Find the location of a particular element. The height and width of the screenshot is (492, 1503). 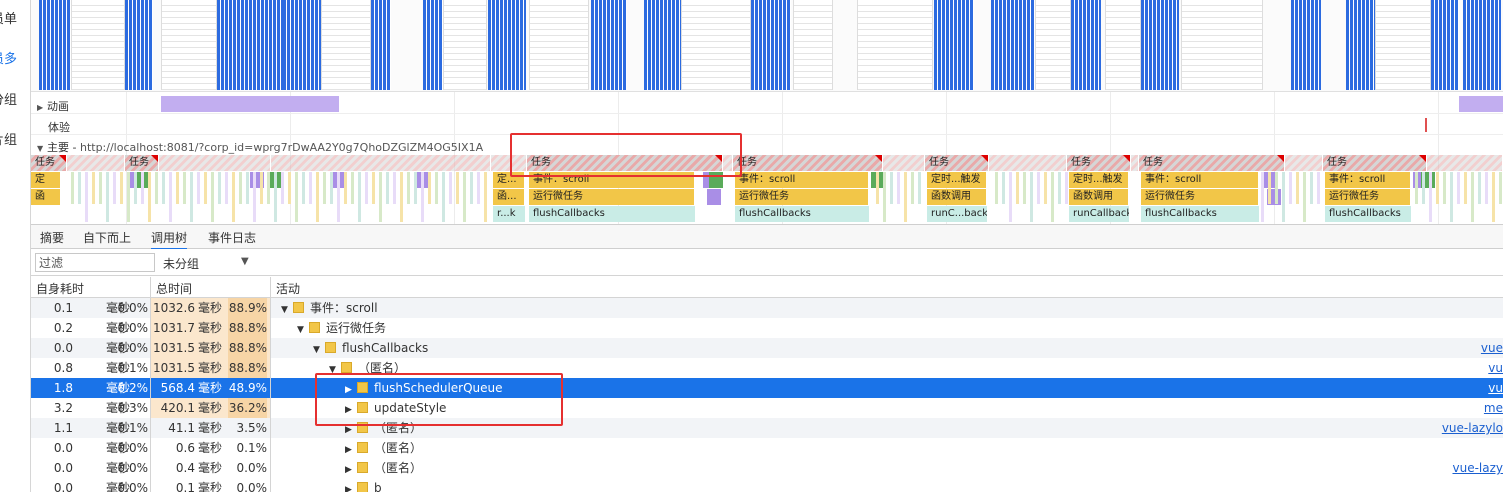

function-call-block: 函 is located at coordinates (46, 197).